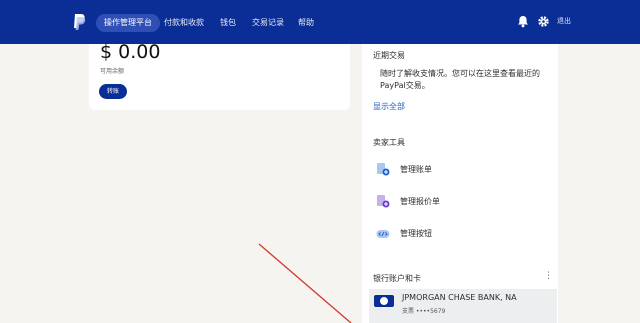 The height and width of the screenshot is (323, 640). What do you see at coordinates (543, 21) in the screenshot?
I see `gear-icon` at bounding box center [543, 21].